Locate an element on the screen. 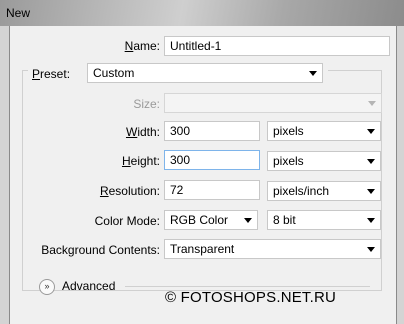 This screenshot has width=404, height=324. preset-group-border-left is located at coordinates (22, 180).